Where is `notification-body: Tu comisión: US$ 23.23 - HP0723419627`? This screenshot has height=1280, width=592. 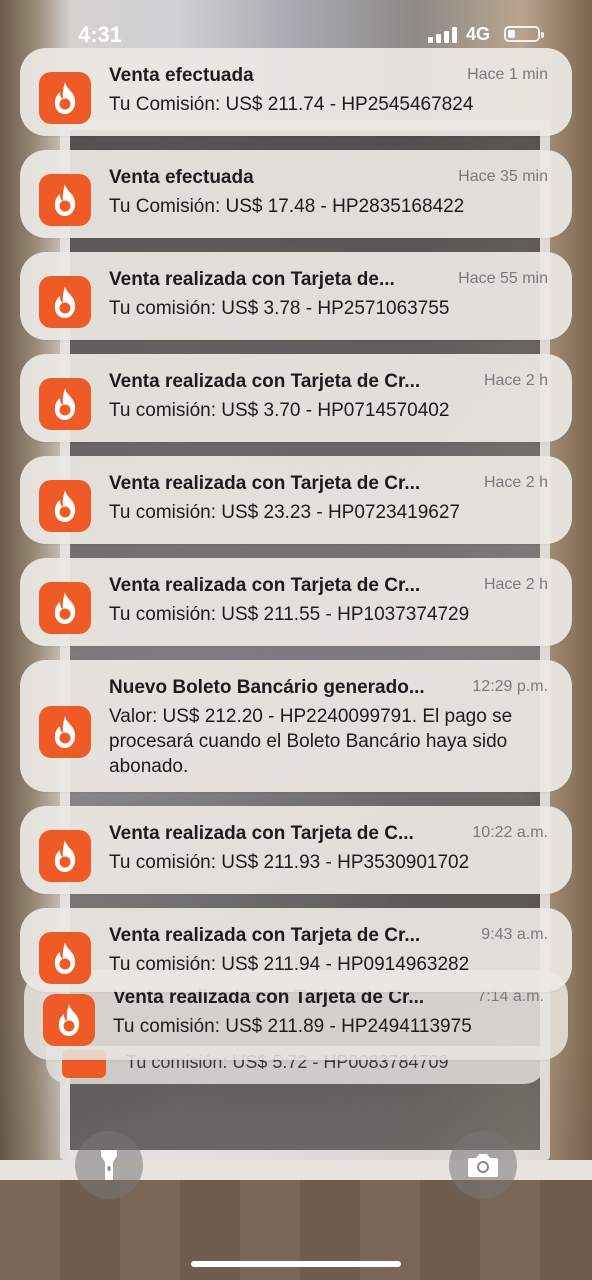
notification-body: Tu comisión: US$ 23.23 - HP0723419627 is located at coordinates (285, 512).